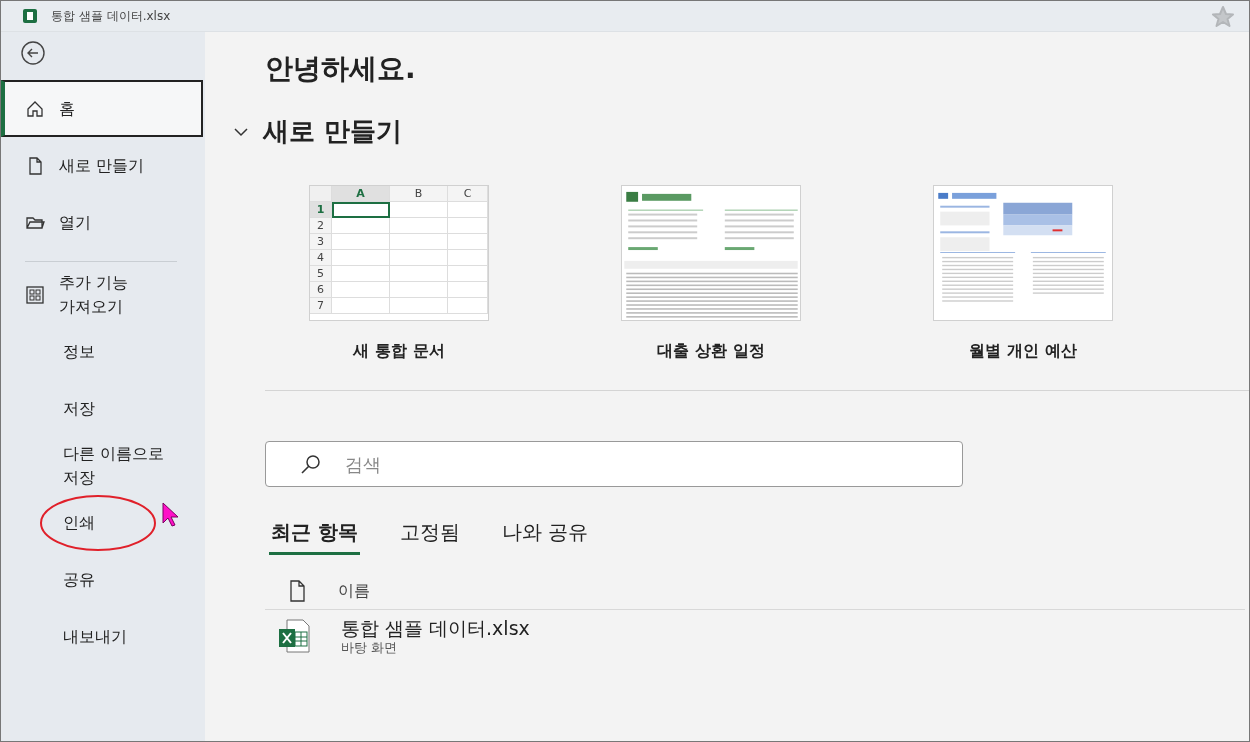 The height and width of the screenshot is (742, 1250). Describe the element at coordinates (102, 351) in the screenshot. I see `sidebar-item: 정보` at that location.